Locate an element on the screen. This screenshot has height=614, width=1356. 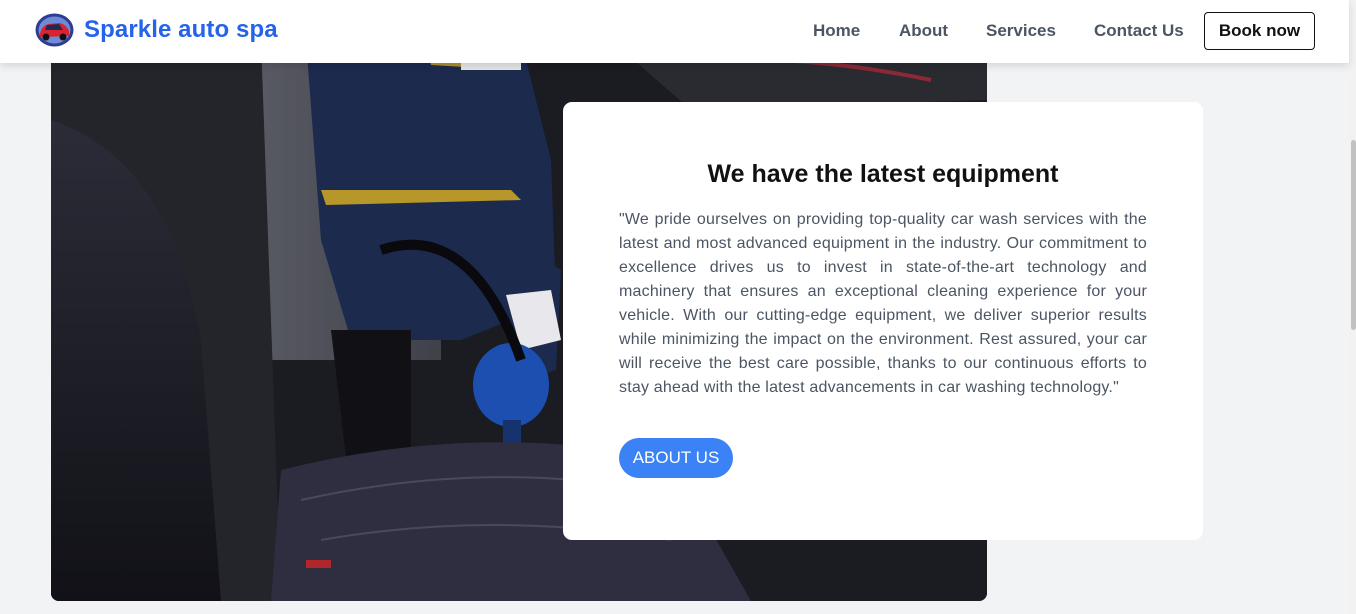
nav-home-link: Home is located at coordinates (836, 31).